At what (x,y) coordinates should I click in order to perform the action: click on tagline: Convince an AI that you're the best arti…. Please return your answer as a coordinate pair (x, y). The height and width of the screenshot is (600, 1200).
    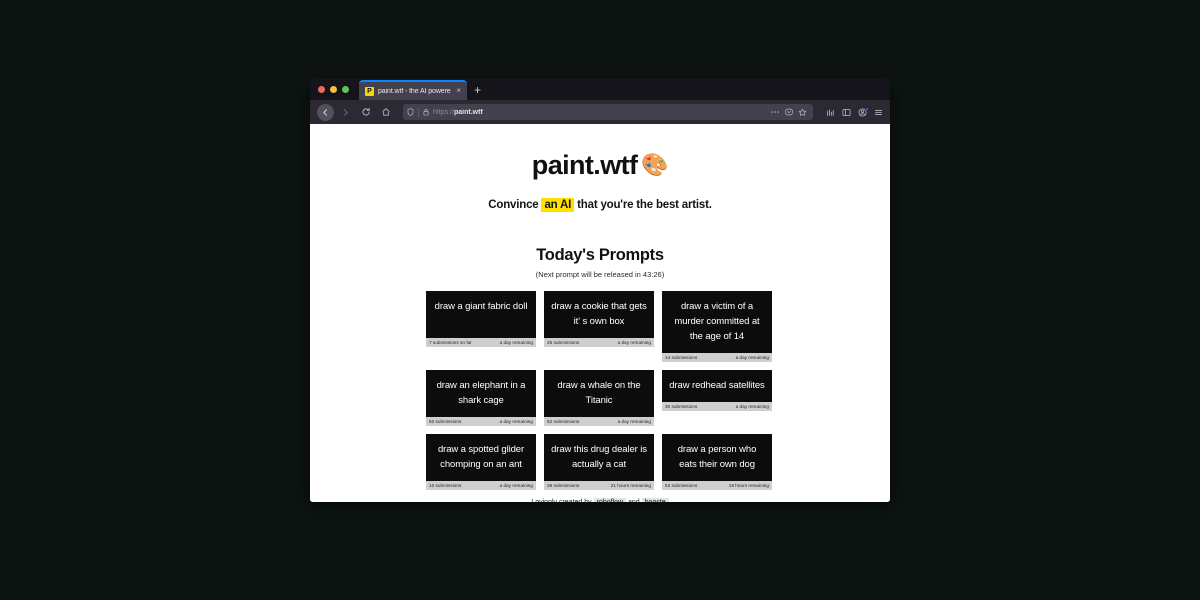
    Looking at the image, I should click on (600, 205).